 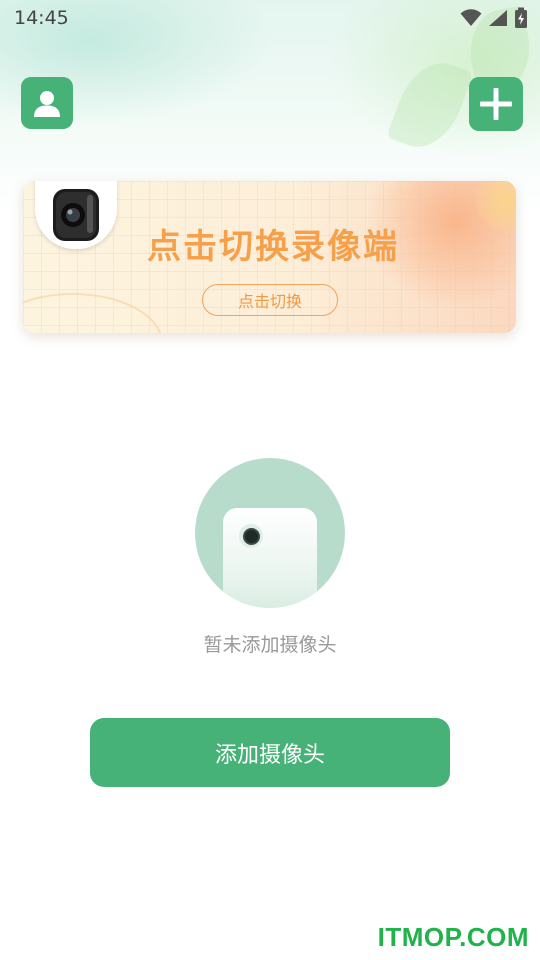 I want to click on banner-title: 点击切换录像端, so click(x=273, y=247).